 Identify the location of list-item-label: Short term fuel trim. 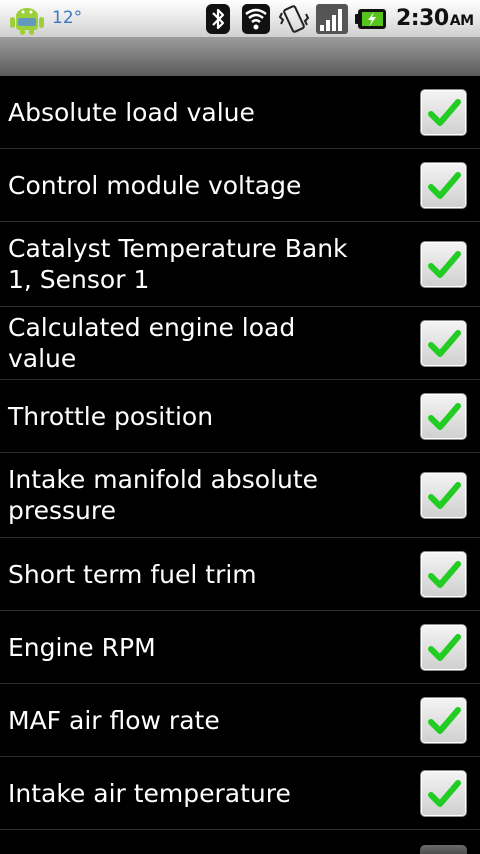
(132, 574).